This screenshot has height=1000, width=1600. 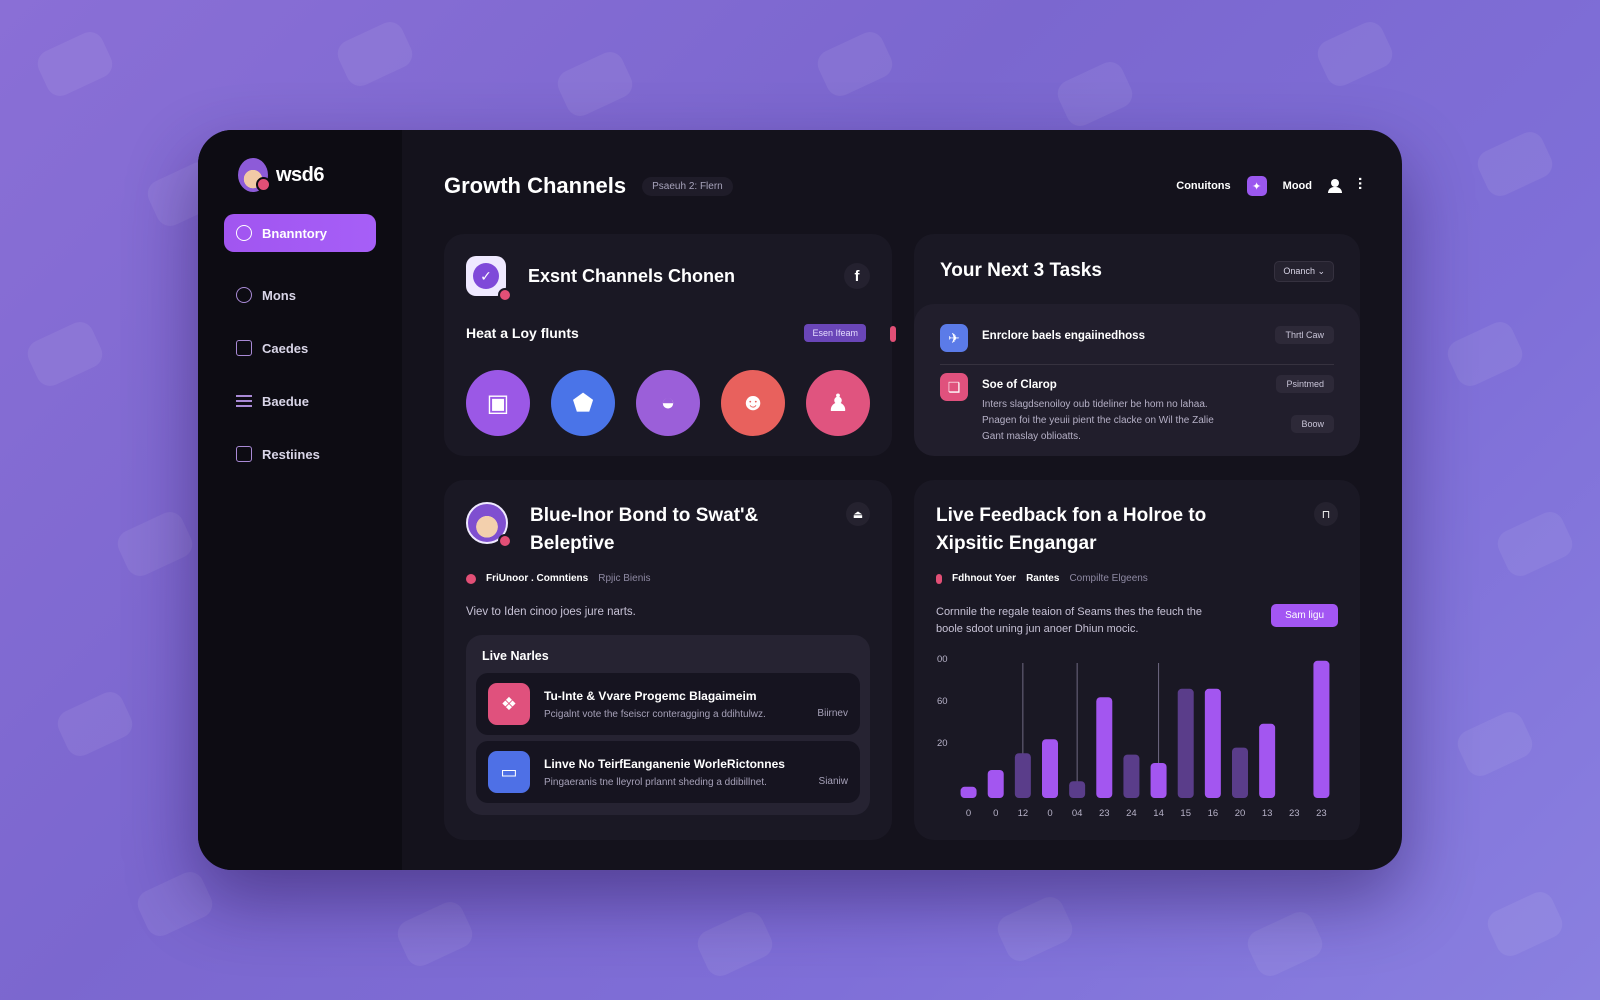 I want to click on bell-icon: ♟, so click(x=838, y=403).